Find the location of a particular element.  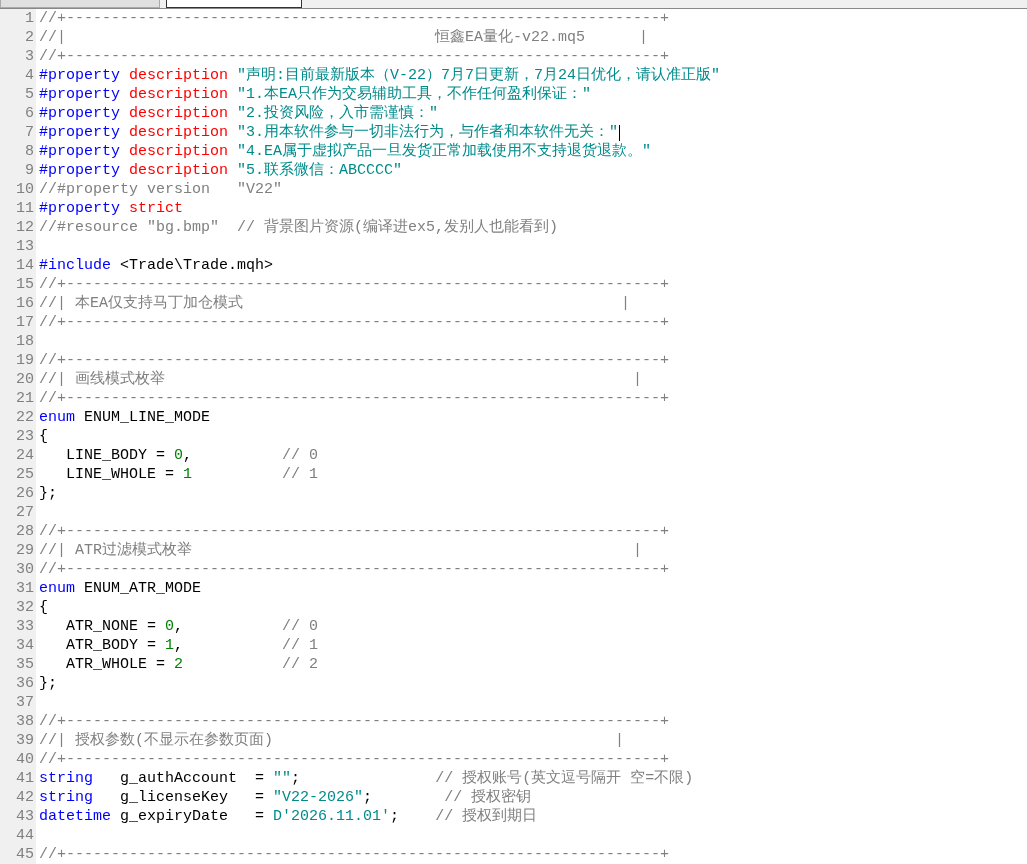

line-number: 32 is located at coordinates (18, 607).